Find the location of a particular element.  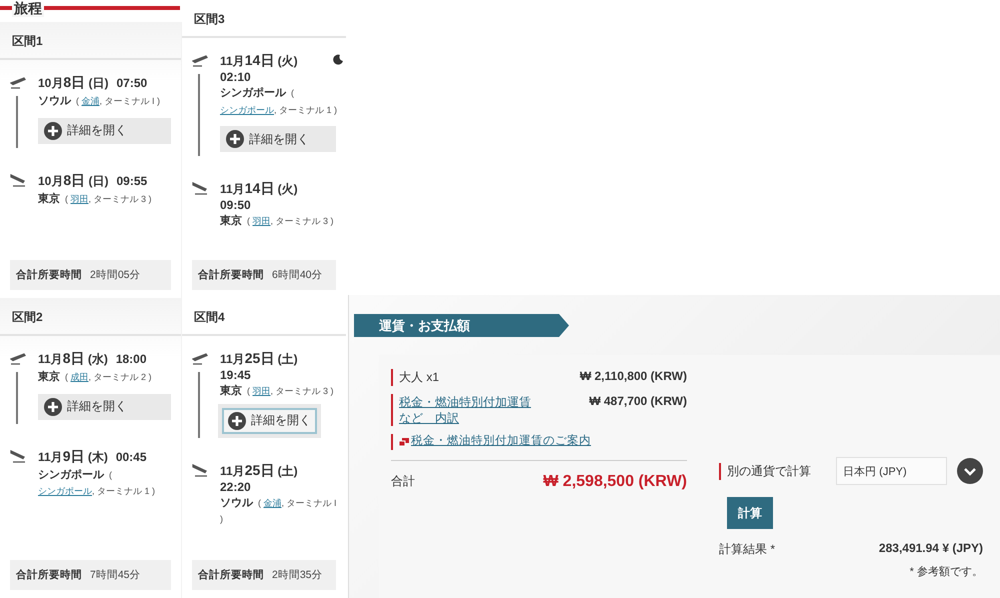

result-value: 283,491.94 ¥ (JPY) is located at coordinates (930, 549).